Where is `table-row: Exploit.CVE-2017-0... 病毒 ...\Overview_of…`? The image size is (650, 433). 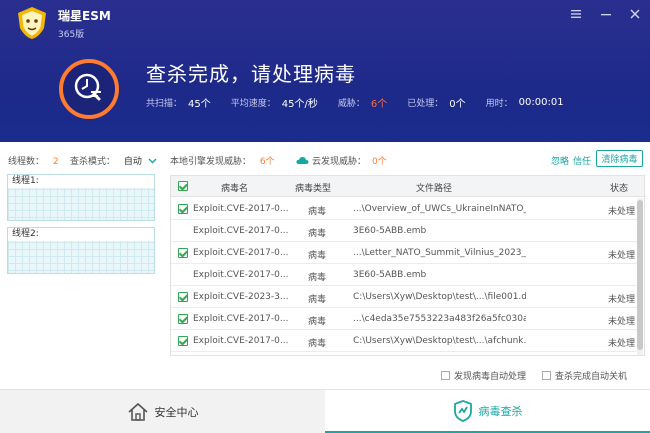
table-row: Exploit.CVE-2017-0... 病毒 ...\Overview_of… is located at coordinates (404, 209).